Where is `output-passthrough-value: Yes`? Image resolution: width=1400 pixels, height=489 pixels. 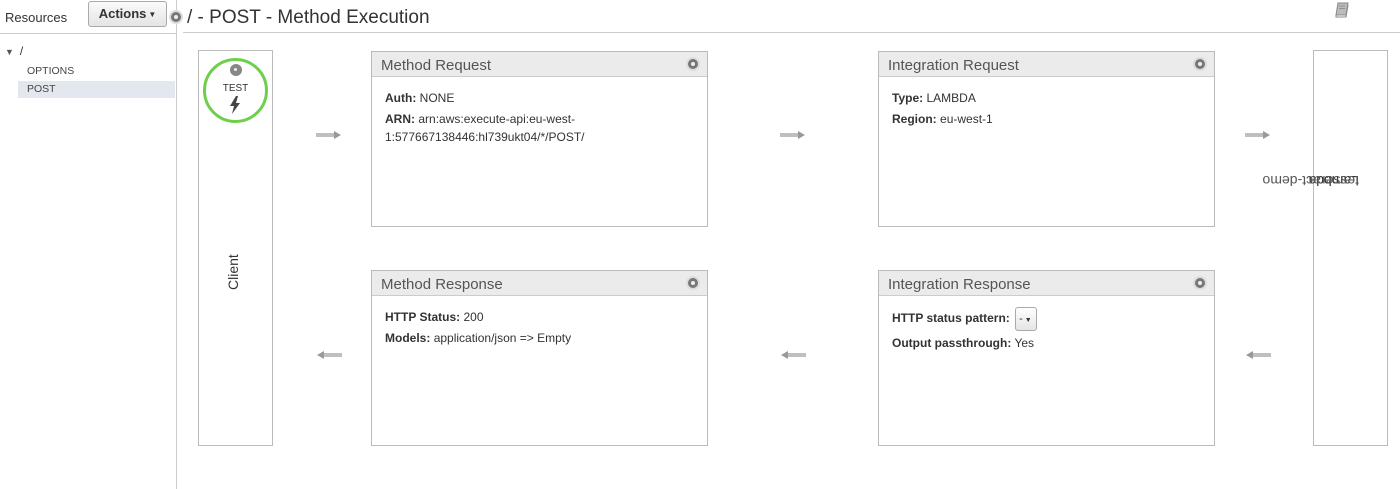
output-passthrough-value: Yes is located at coordinates (1024, 343).